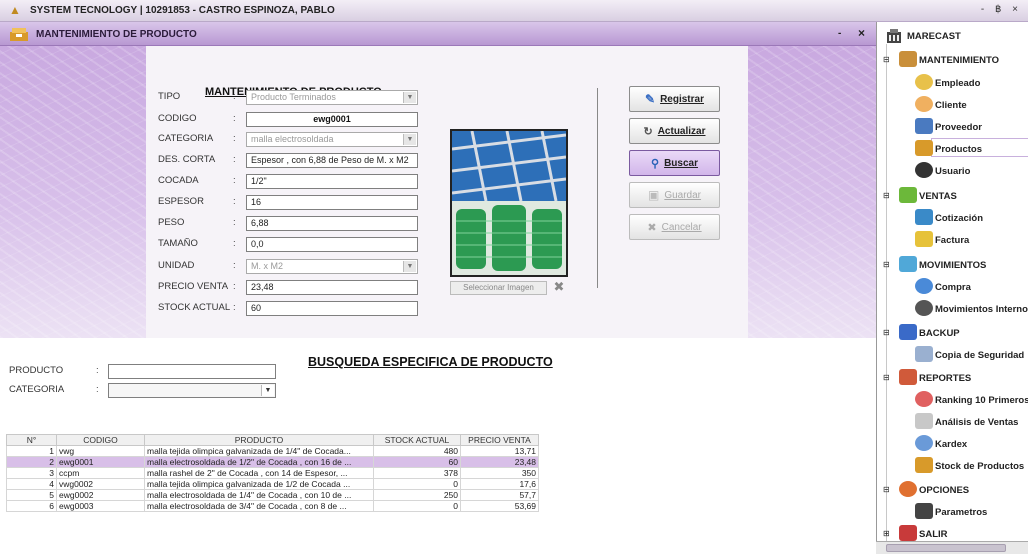  I want to click on tamano-field: 0,0, so click(332, 244).